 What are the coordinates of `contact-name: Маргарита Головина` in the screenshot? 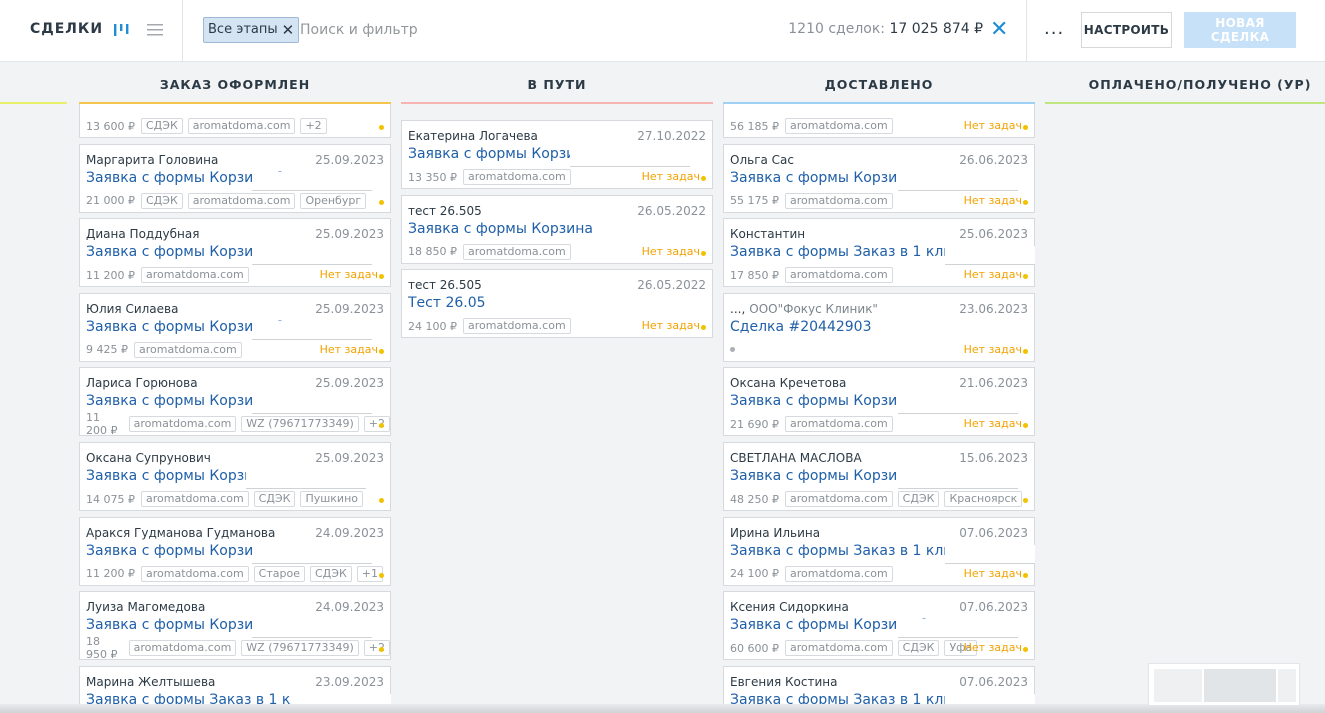 It's located at (152, 160).